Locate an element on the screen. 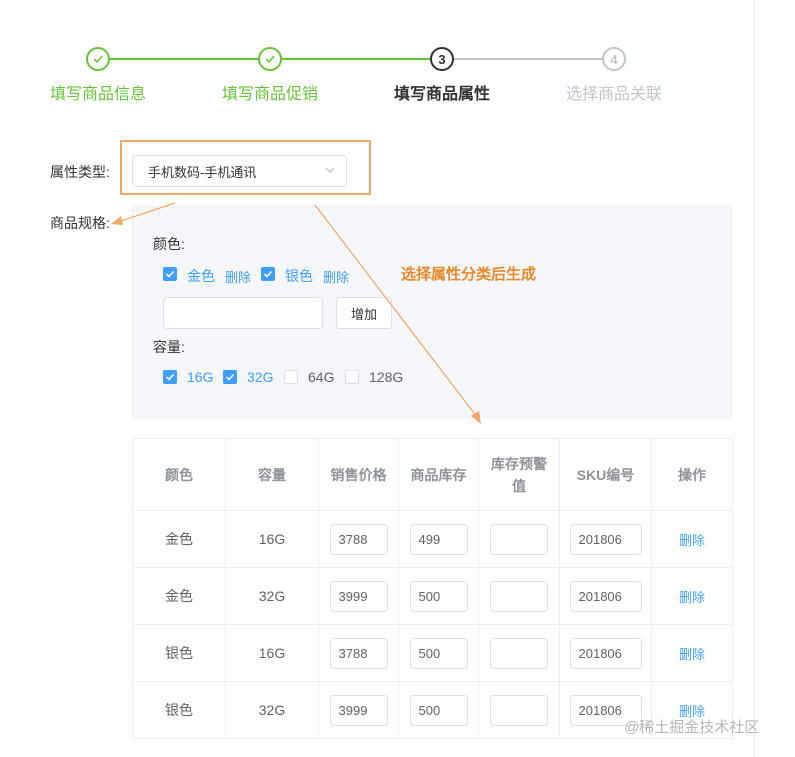 The width and height of the screenshot is (795, 757). scrollbar-edge is located at coordinates (754, 378).